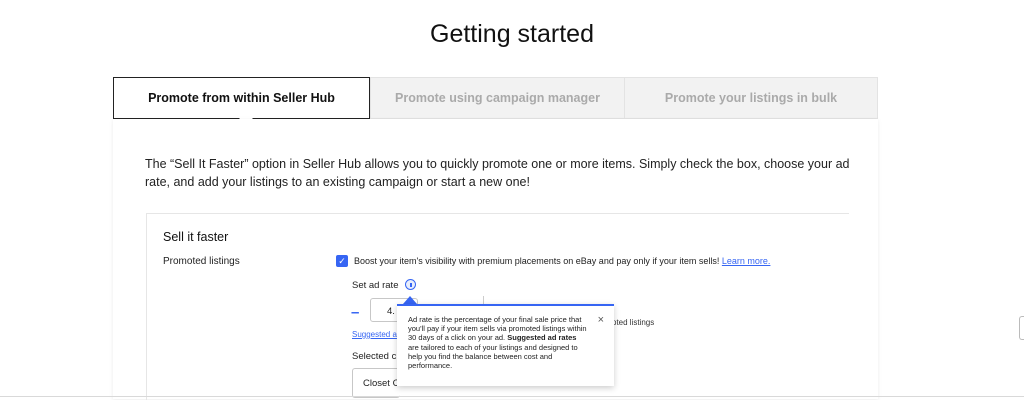 The width and height of the screenshot is (1024, 400). What do you see at coordinates (201, 261) in the screenshot?
I see `promoted-listings-label: Promoted listings` at bounding box center [201, 261].